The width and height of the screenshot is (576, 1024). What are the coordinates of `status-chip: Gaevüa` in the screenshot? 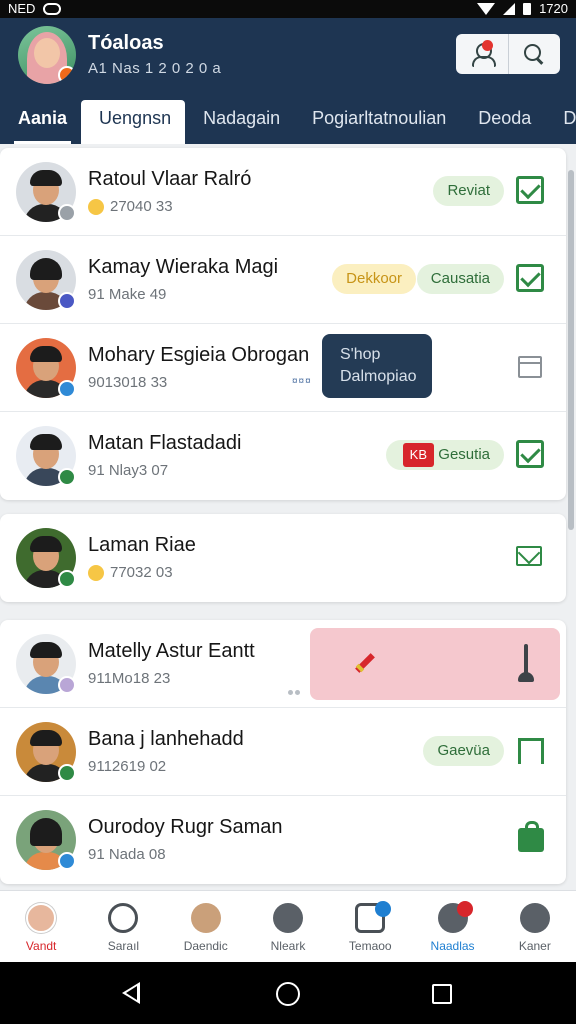 It's located at (463, 751).